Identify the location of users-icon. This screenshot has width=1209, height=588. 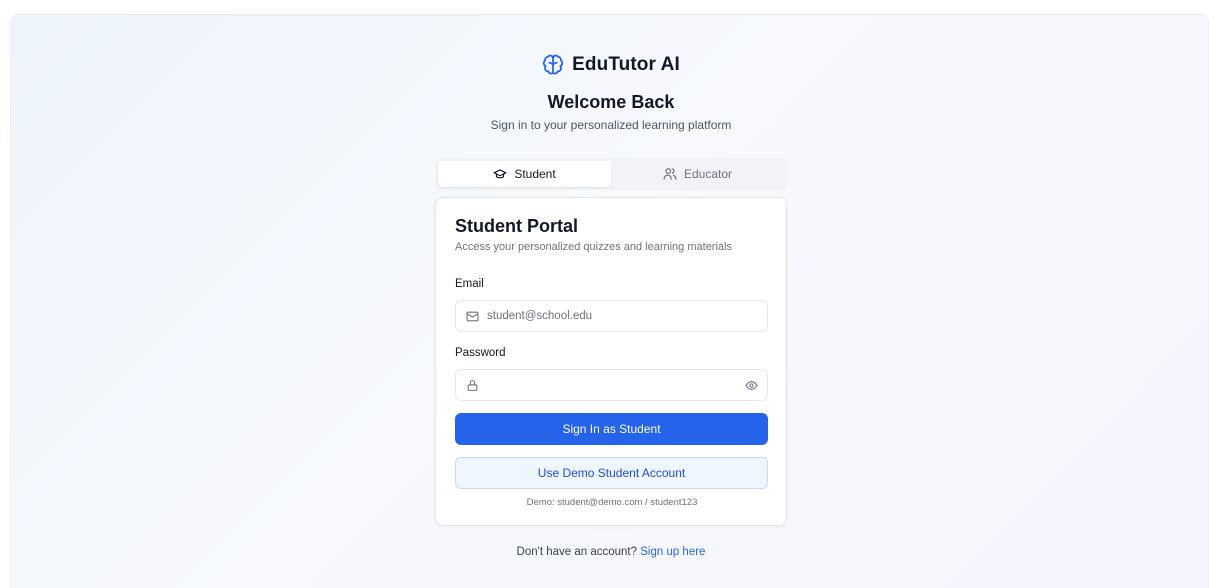
(670, 174).